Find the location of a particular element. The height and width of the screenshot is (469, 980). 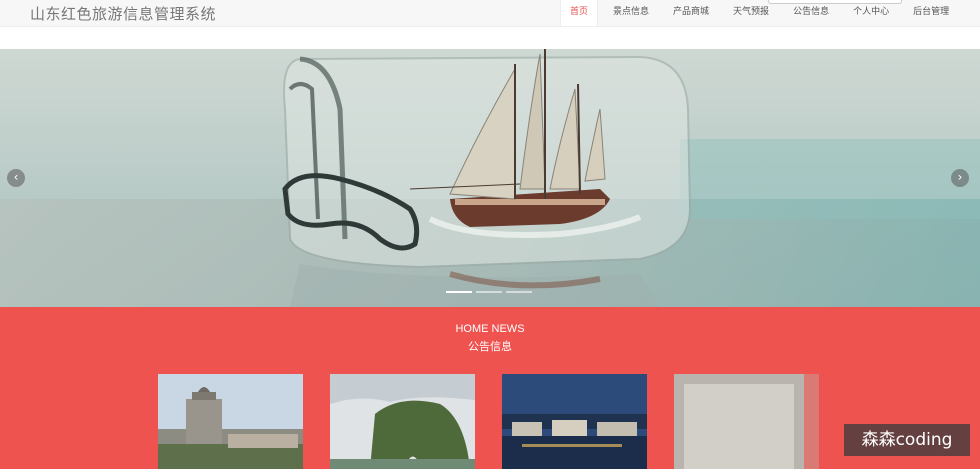

nav-item-attractions: 景点信息 is located at coordinates (631, 13).